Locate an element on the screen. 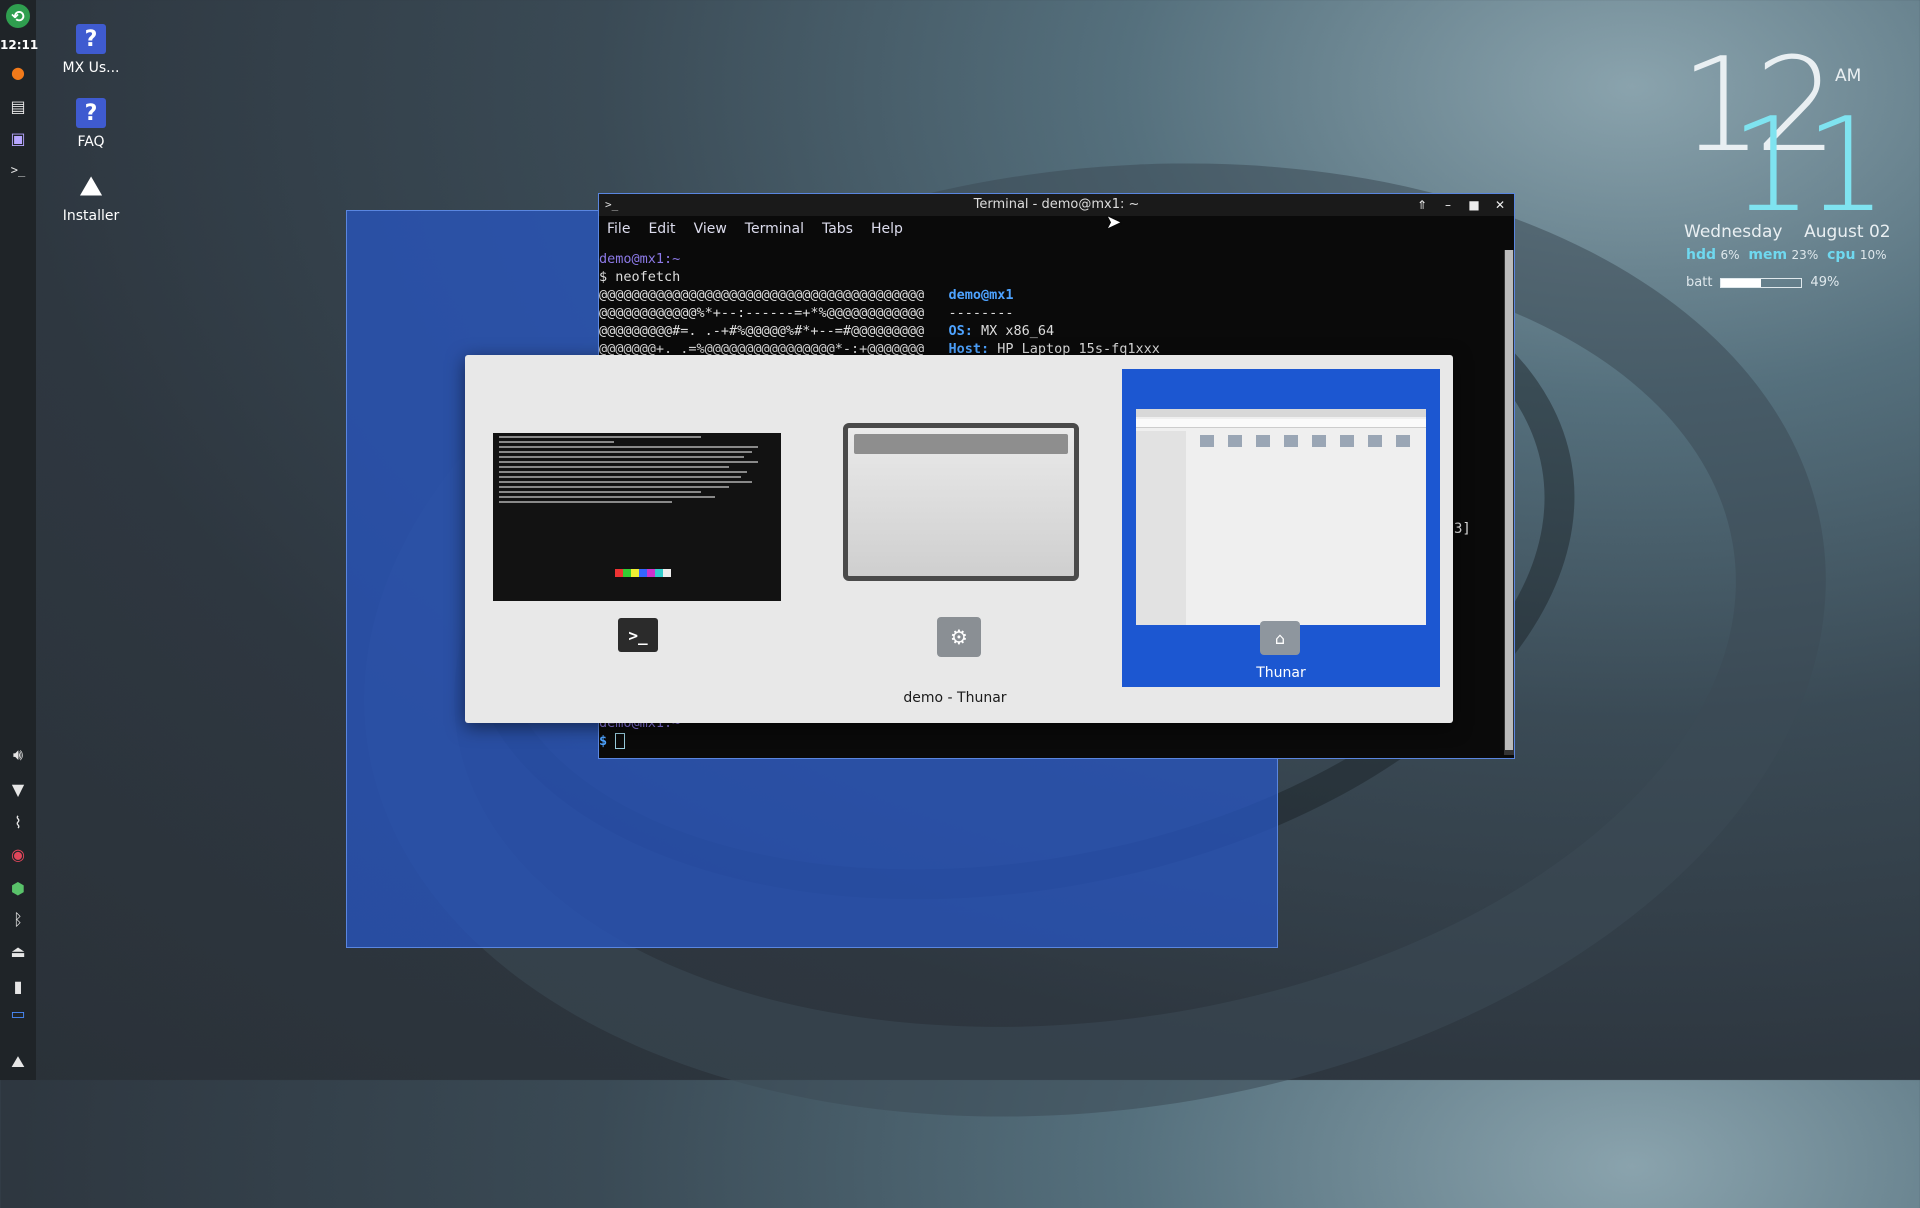  command-line: $ neofetch is located at coordinates (640, 277).